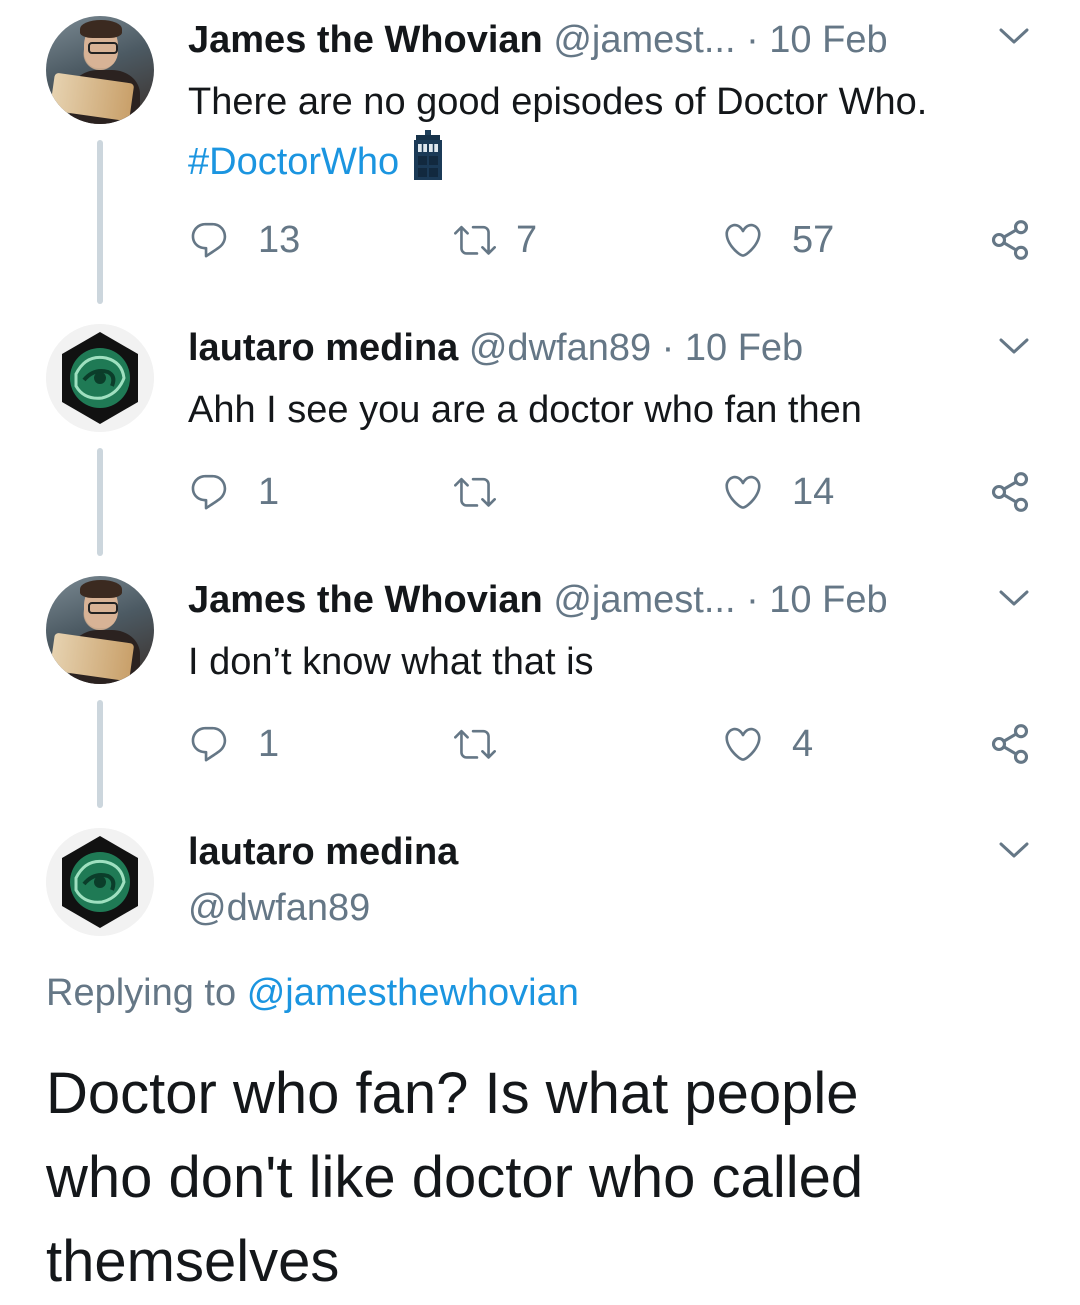 The height and width of the screenshot is (1305, 1080). Describe the element at coordinates (193, 1261) in the screenshot. I see `main-tweet-text-line: themselves` at that location.